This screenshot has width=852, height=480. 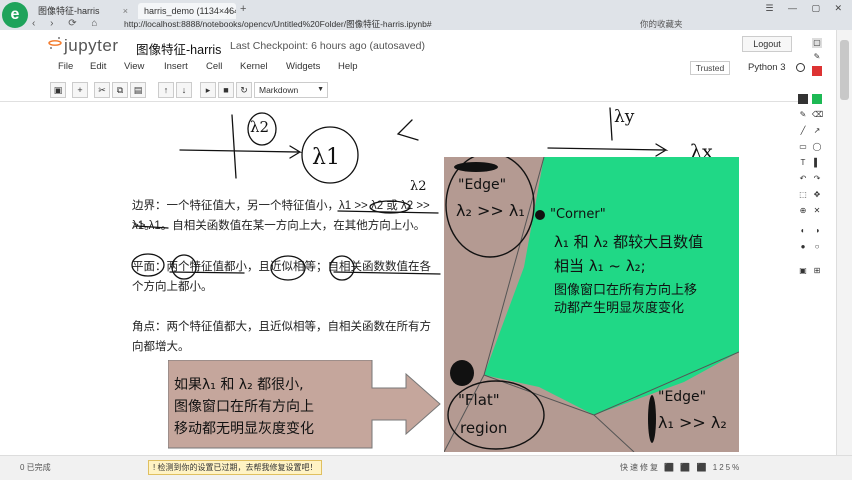 I want to click on corner-text-1: λ₁ 和 λ₂ 都较大且数值, so click(x=629, y=242).